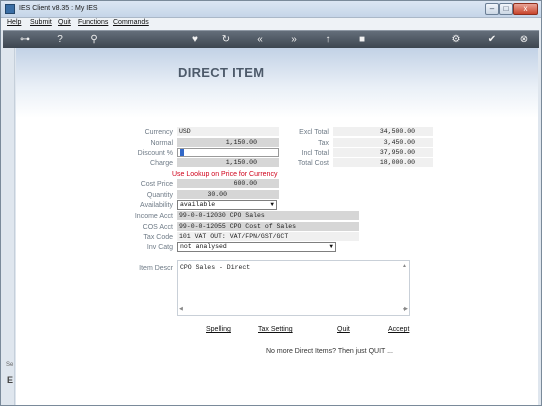 The width and height of the screenshot is (542, 406). Describe the element at coordinates (315, 153) in the screenshot. I see `incl-total-label: Incl Total` at that location.